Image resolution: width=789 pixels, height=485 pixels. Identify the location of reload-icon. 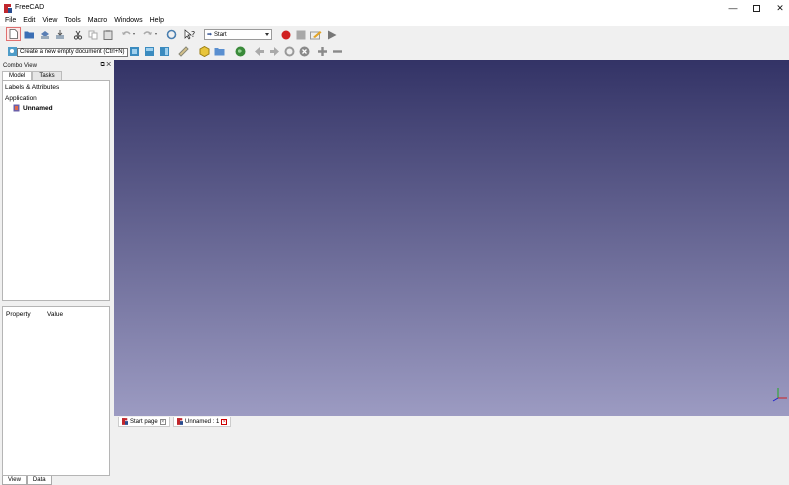
(289, 51).